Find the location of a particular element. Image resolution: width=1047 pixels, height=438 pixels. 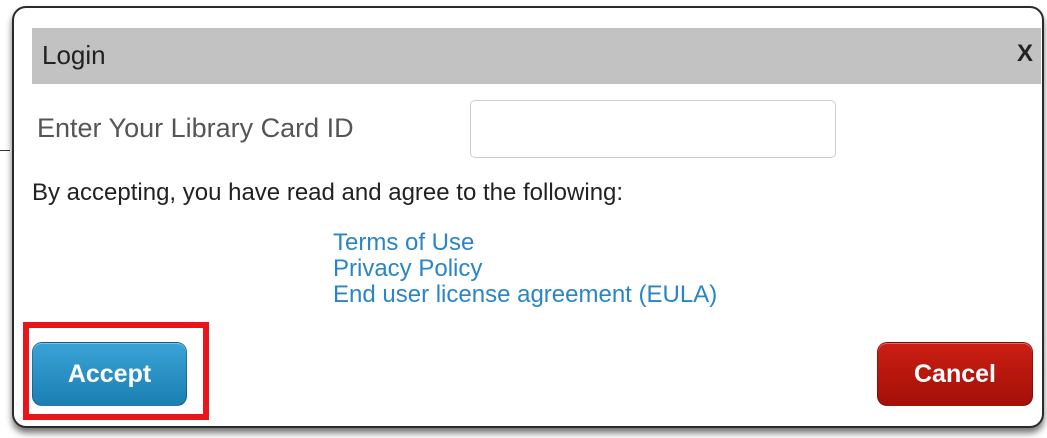

library-card-label: Enter Your Library Card ID is located at coordinates (195, 128).